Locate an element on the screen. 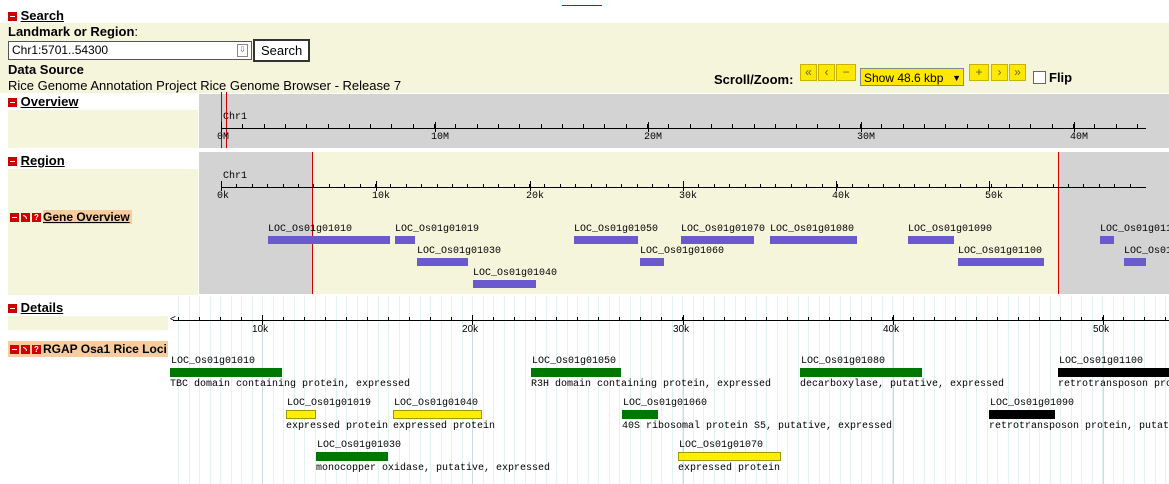  gene-overview-label: LOC_Os01g01010 is located at coordinates (310, 229).